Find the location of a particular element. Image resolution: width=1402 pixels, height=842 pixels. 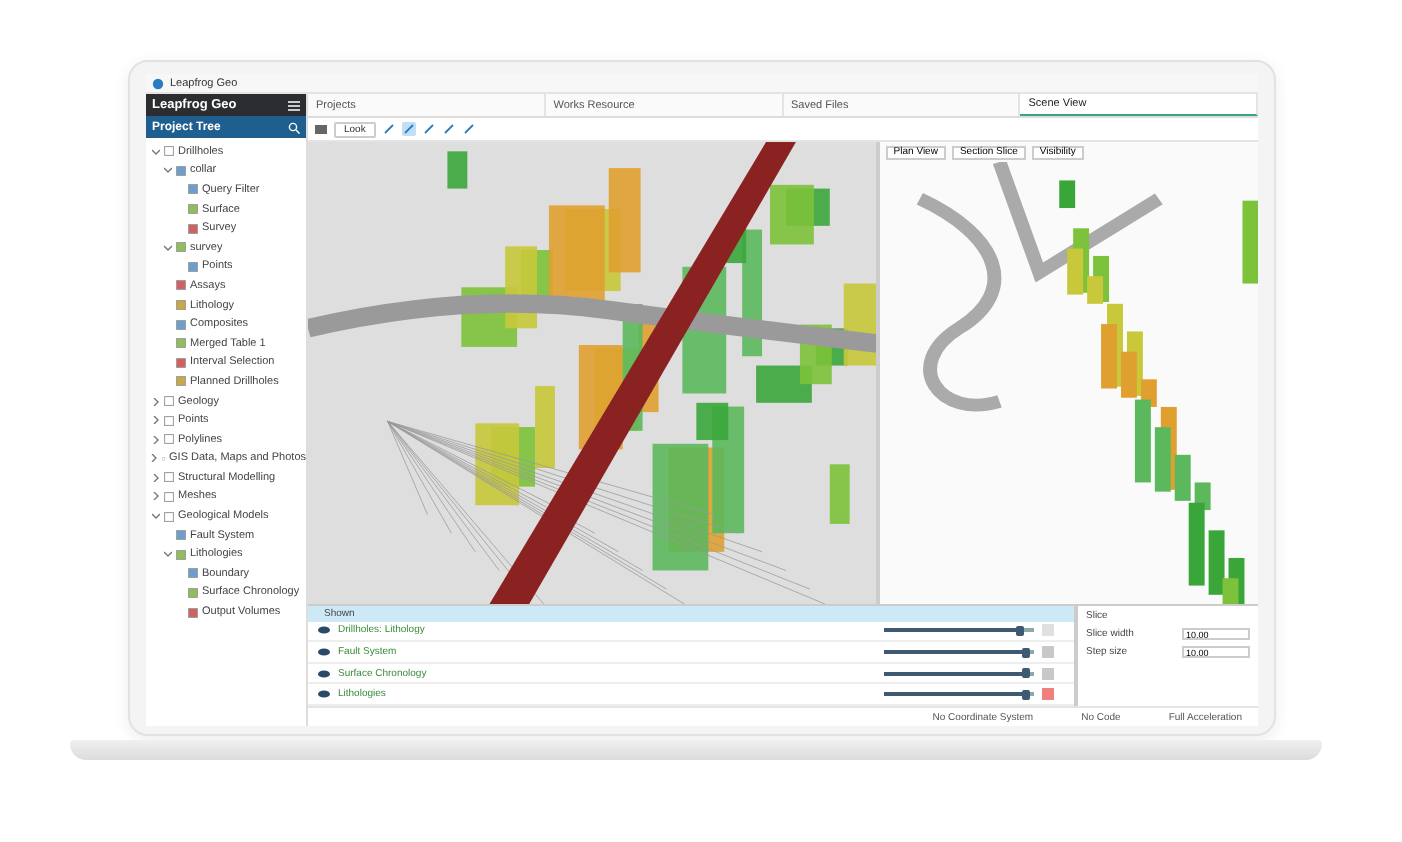

menu-icon is located at coordinates (294, 105).